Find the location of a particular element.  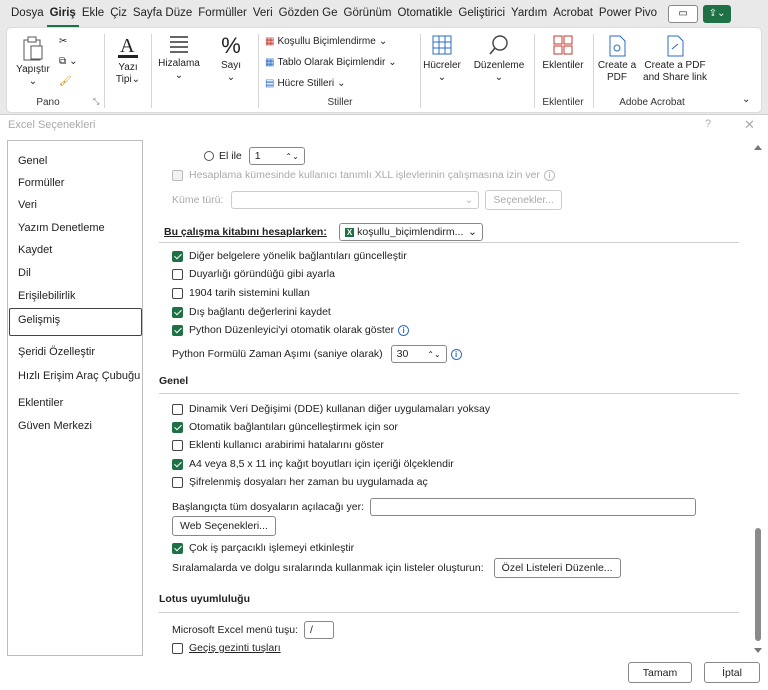

python-timeout-input: 30 ⌃⌄ is located at coordinates (418, 354).